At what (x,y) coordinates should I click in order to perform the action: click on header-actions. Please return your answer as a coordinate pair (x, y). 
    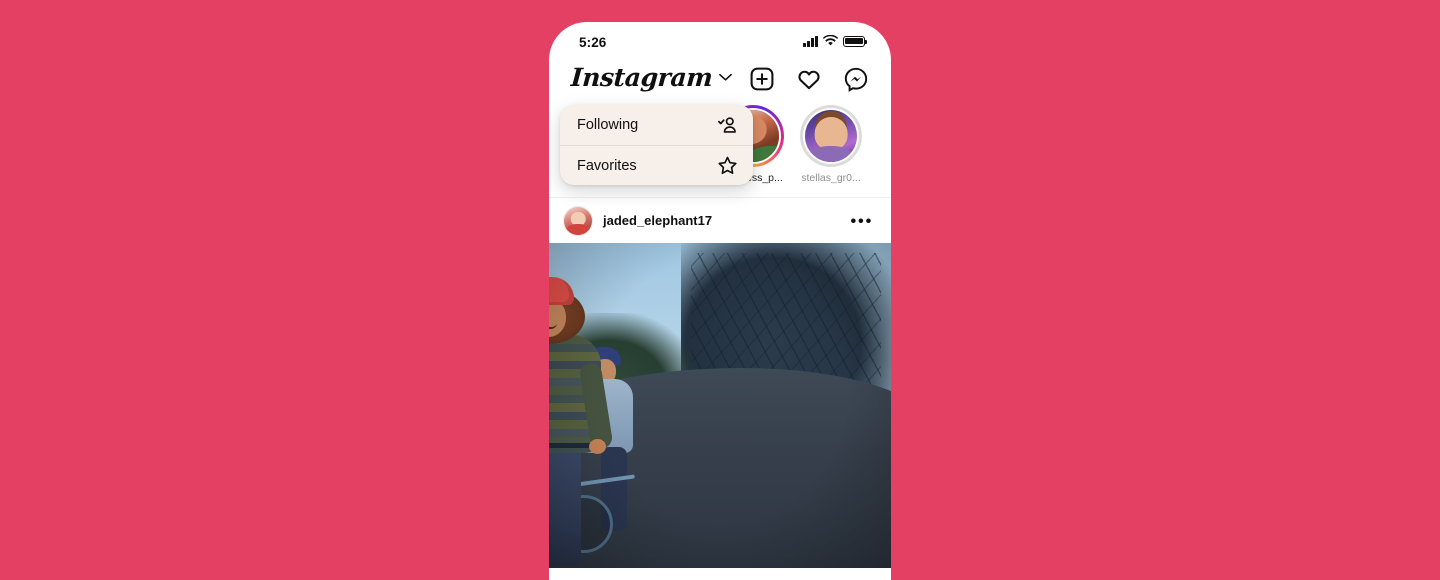
    Looking at the image, I should click on (809, 79).